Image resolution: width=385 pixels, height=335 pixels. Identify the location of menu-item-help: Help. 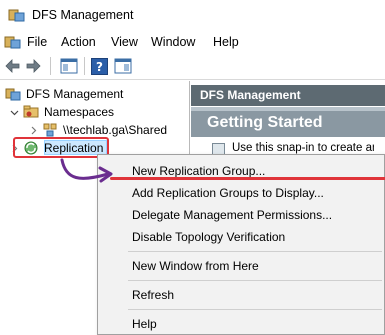
(144, 324).